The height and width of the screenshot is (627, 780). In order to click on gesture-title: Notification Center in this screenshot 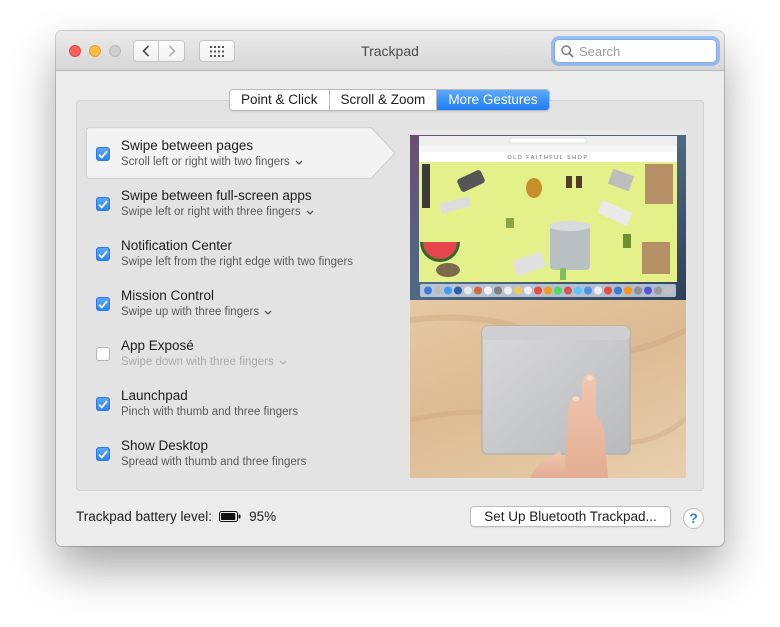, I will do `click(177, 245)`.